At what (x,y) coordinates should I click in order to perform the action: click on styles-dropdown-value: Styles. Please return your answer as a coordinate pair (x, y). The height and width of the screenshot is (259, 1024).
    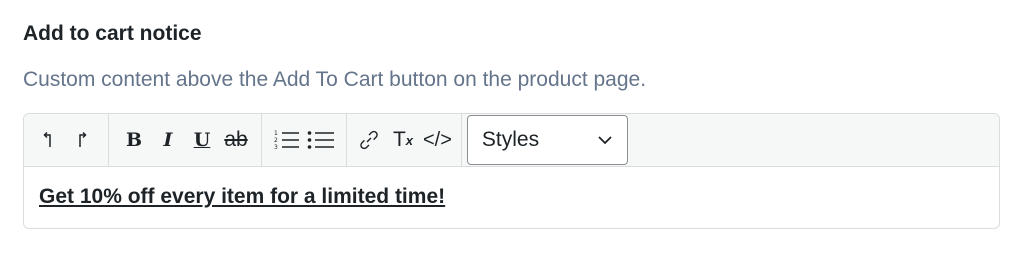
    Looking at the image, I should click on (510, 139).